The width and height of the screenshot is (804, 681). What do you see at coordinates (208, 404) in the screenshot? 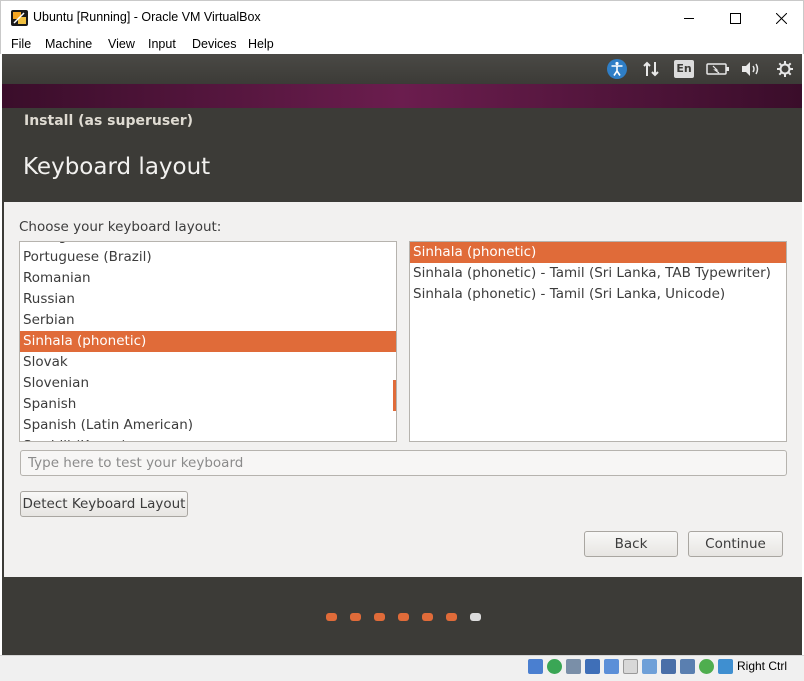
I see `list-item: Spanish` at bounding box center [208, 404].